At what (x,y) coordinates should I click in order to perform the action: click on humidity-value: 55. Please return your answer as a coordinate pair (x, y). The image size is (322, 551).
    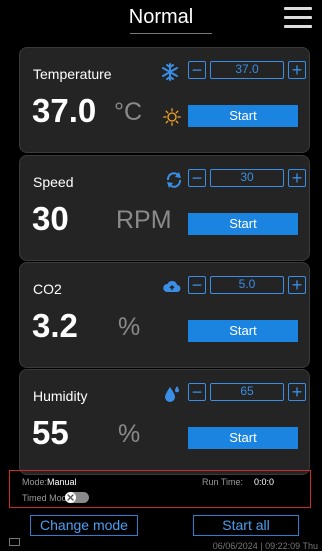
    Looking at the image, I should click on (50, 432).